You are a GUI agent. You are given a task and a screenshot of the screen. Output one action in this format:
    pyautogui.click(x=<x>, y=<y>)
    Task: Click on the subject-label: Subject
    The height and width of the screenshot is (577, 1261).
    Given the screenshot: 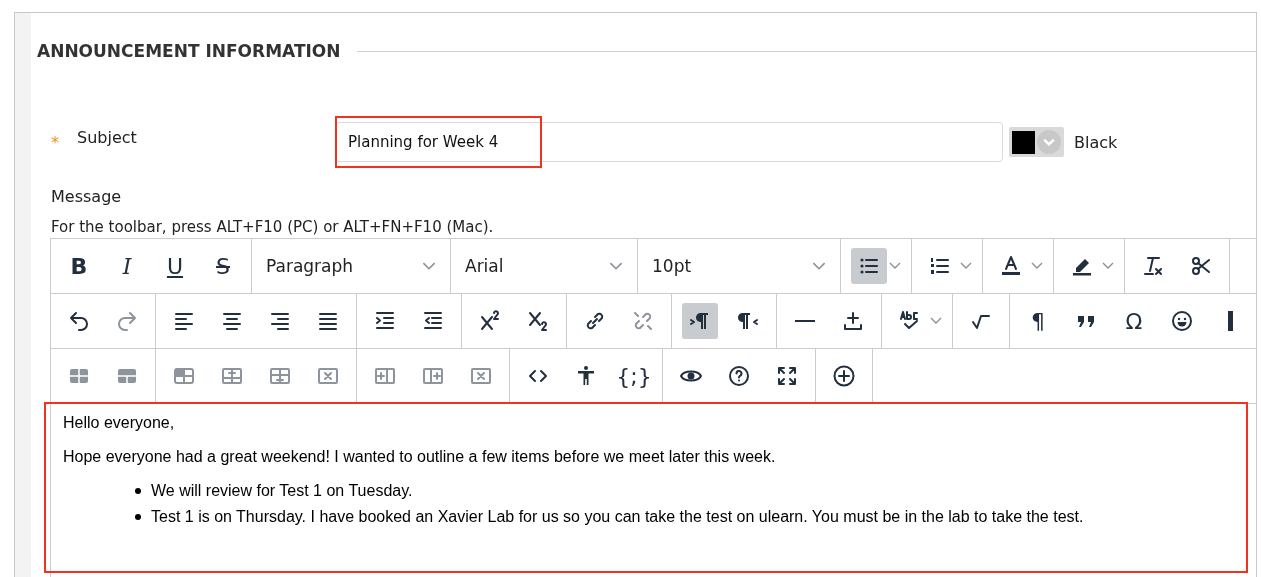 What is the action you would take?
    pyautogui.click(x=107, y=137)
    